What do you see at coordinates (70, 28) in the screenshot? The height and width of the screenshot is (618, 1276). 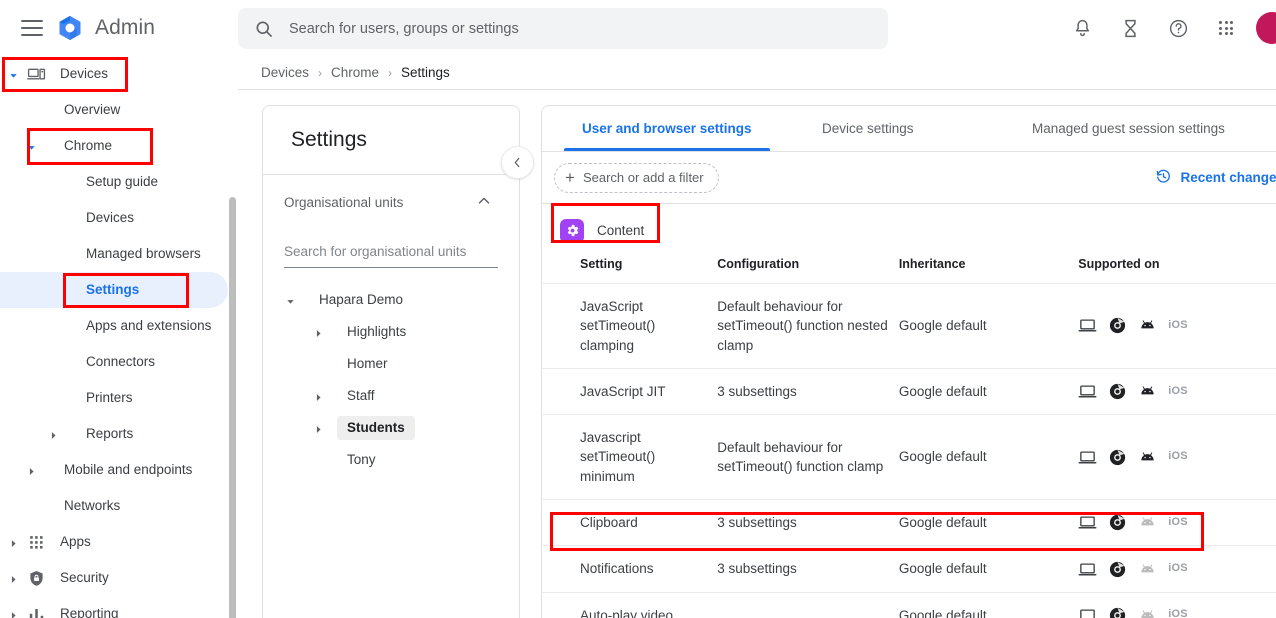 I see `google-admin-logo-icon` at bounding box center [70, 28].